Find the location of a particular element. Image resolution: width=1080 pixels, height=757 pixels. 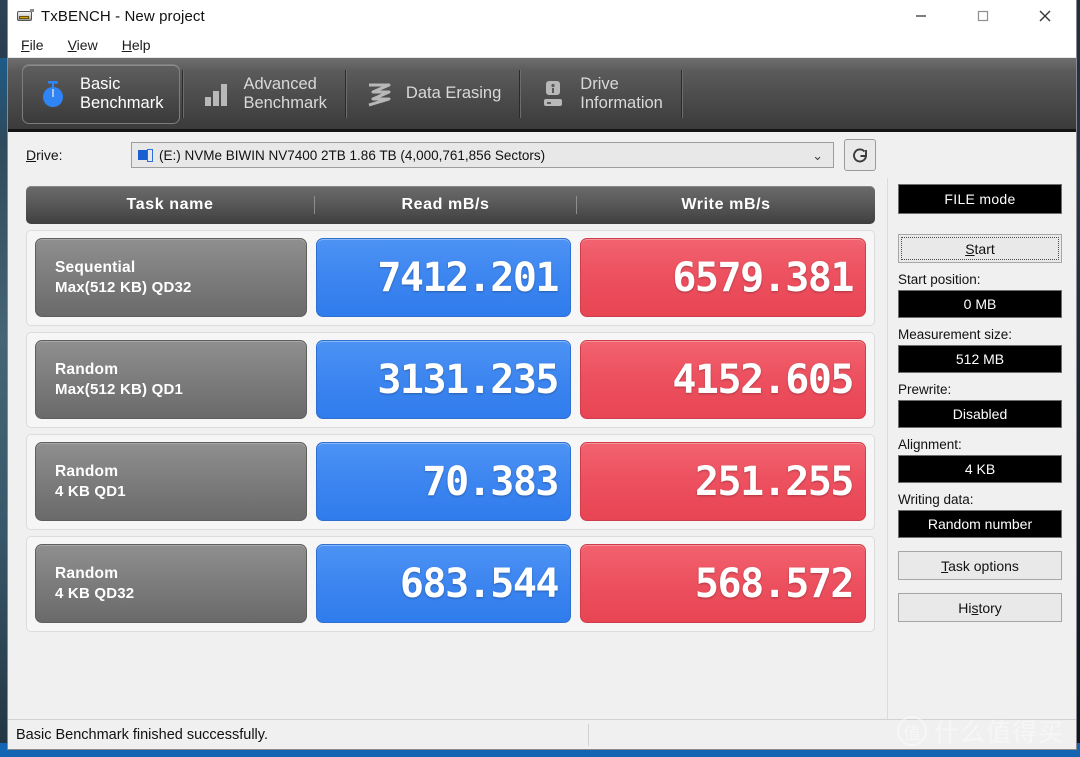

task-options-button: Task options is located at coordinates (980, 565).